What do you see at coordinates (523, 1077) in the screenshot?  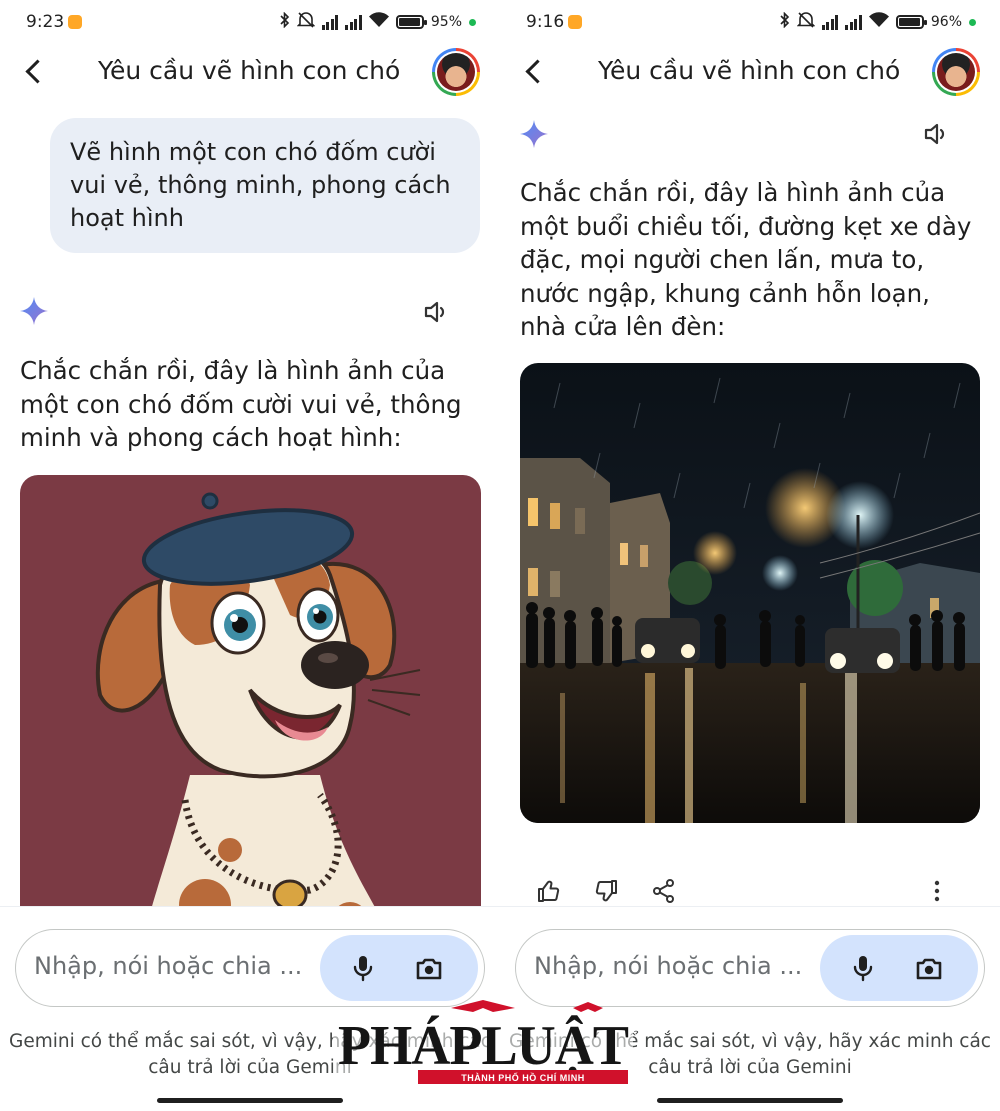 I see `svg-text: THÀNH PHỐ HỒ CHÍ MINH` at bounding box center [523, 1077].